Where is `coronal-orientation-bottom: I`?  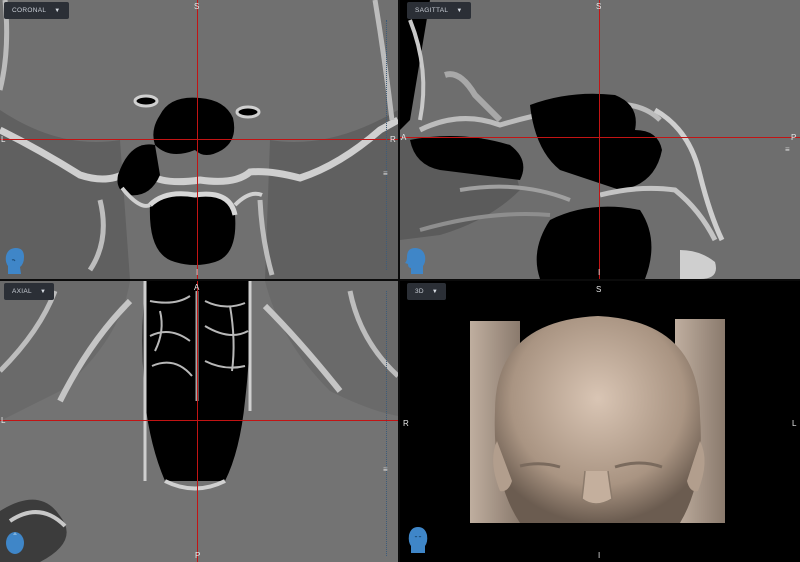
coronal-orientation-bottom: I is located at coordinates (197, 272).